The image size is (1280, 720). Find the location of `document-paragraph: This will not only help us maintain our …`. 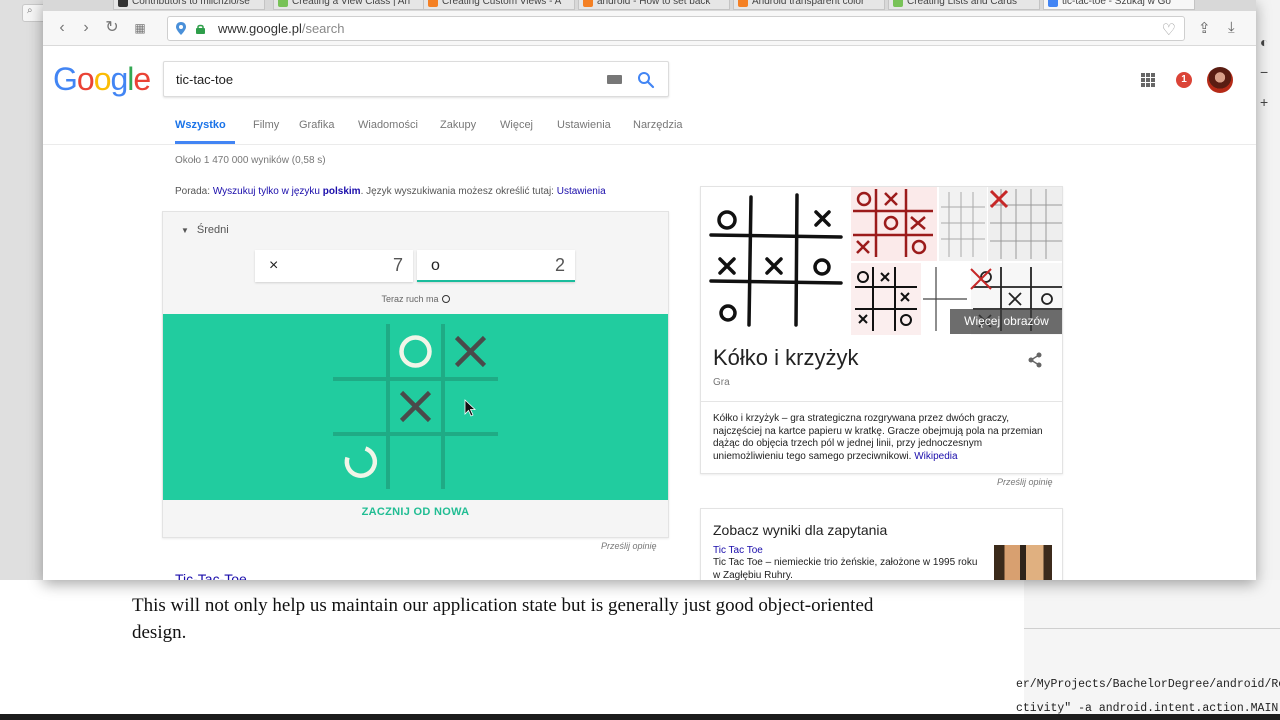

document-paragraph: This will not only help us maintain our … is located at coordinates (503, 619).